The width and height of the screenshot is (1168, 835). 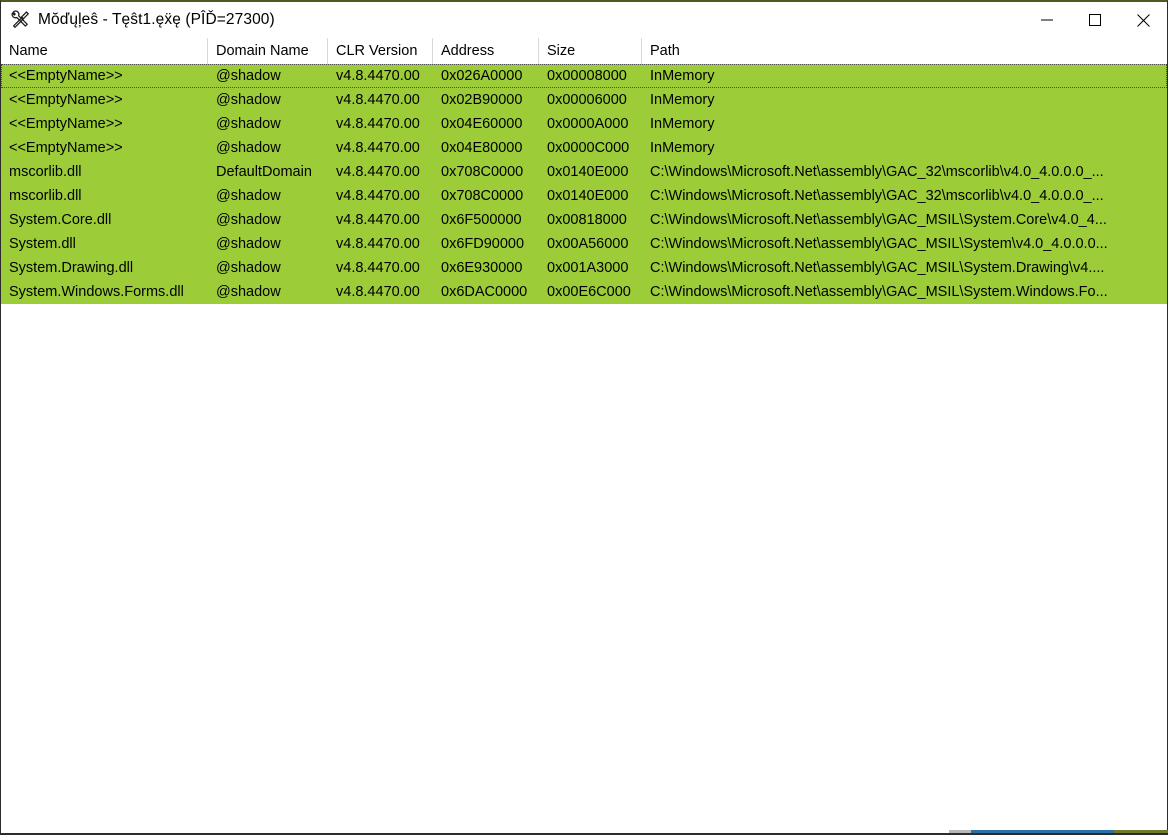 What do you see at coordinates (482, 124) in the screenshot?
I see `cell-address: 0x04E60000` at bounding box center [482, 124].